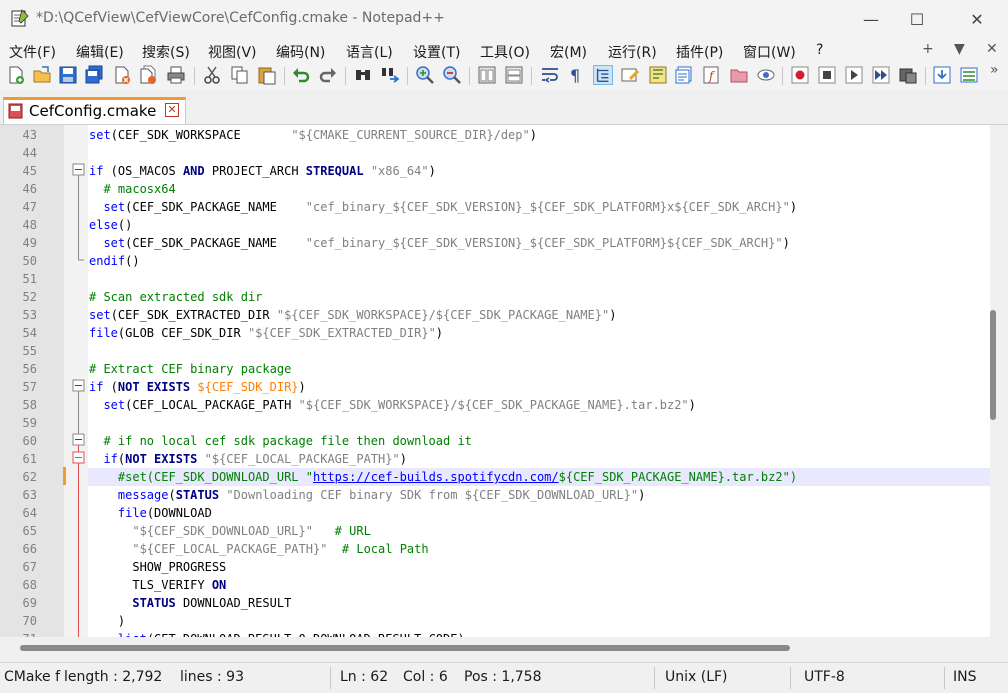 This screenshot has height=693, width=1008. I want to click on doc-map-icon, so click(658, 75).